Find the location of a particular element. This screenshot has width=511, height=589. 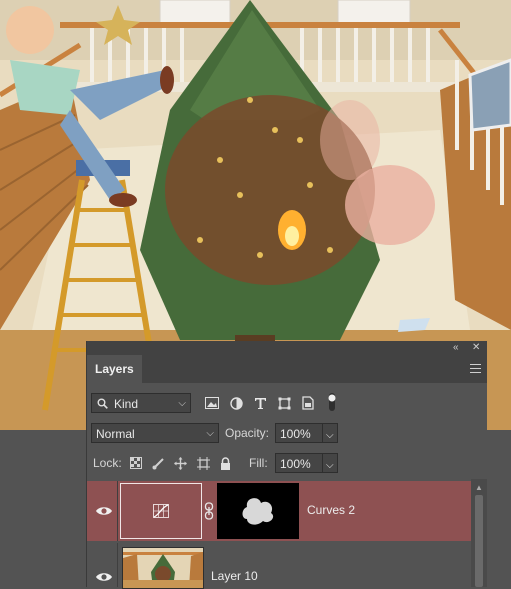

opacity-input: 100% is located at coordinates (299, 433).